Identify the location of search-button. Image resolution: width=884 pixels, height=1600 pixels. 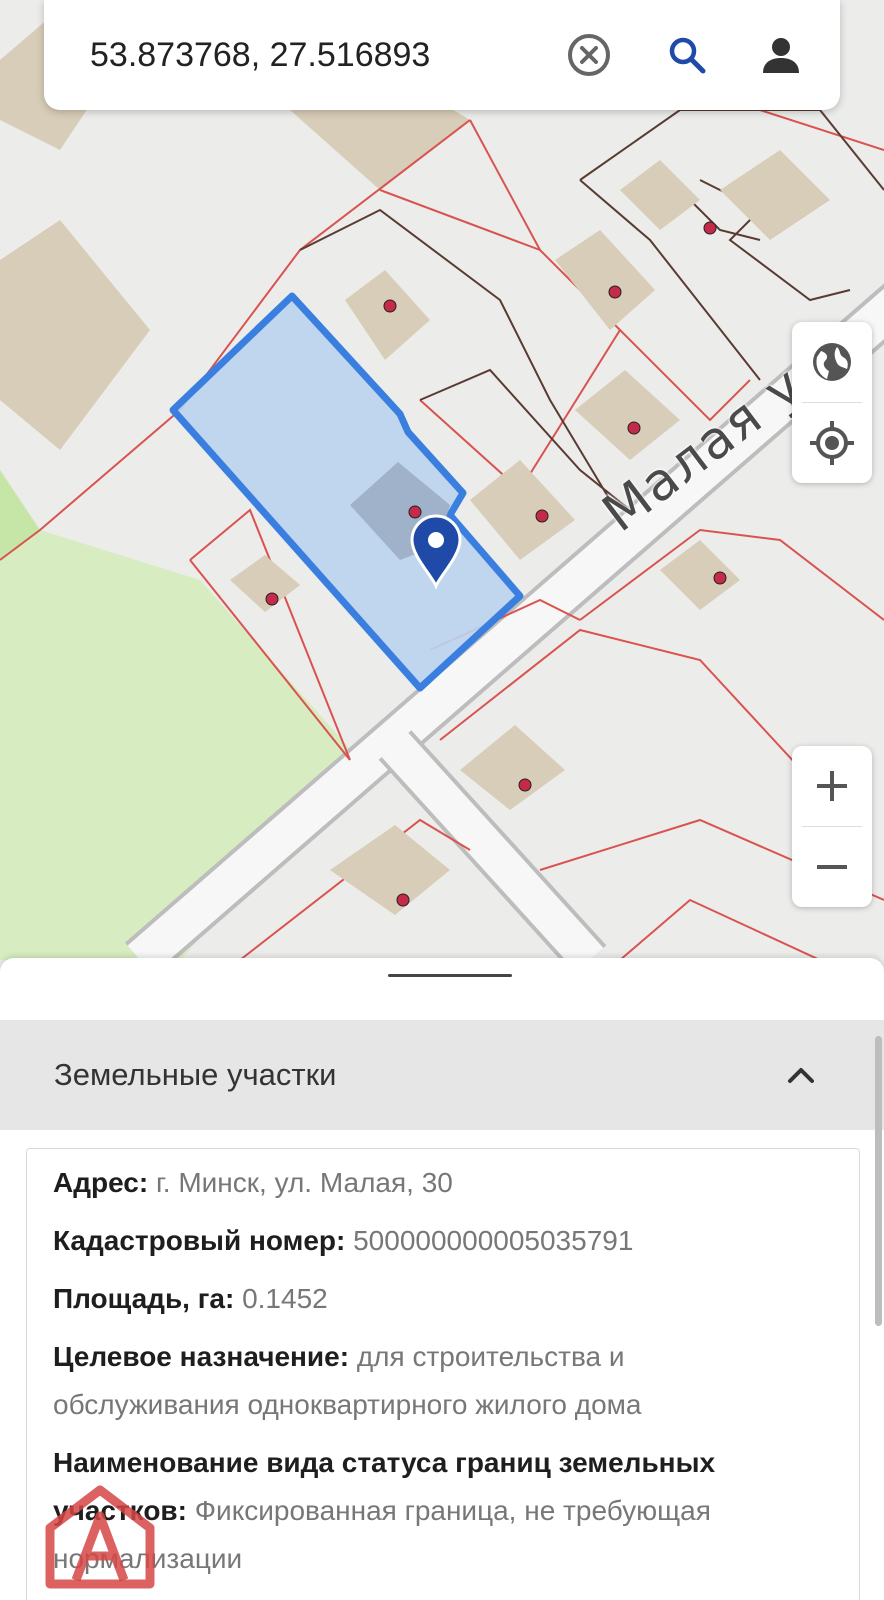
(687, 55).